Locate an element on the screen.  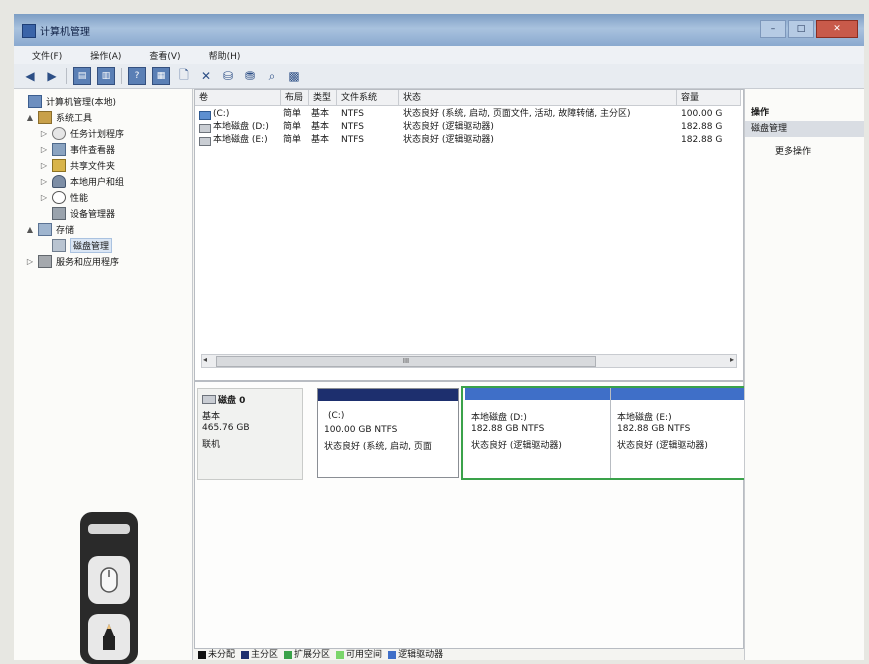
tree-item-event-viewer: ▷ 事件查看器 is located at coordinates (77, 149).